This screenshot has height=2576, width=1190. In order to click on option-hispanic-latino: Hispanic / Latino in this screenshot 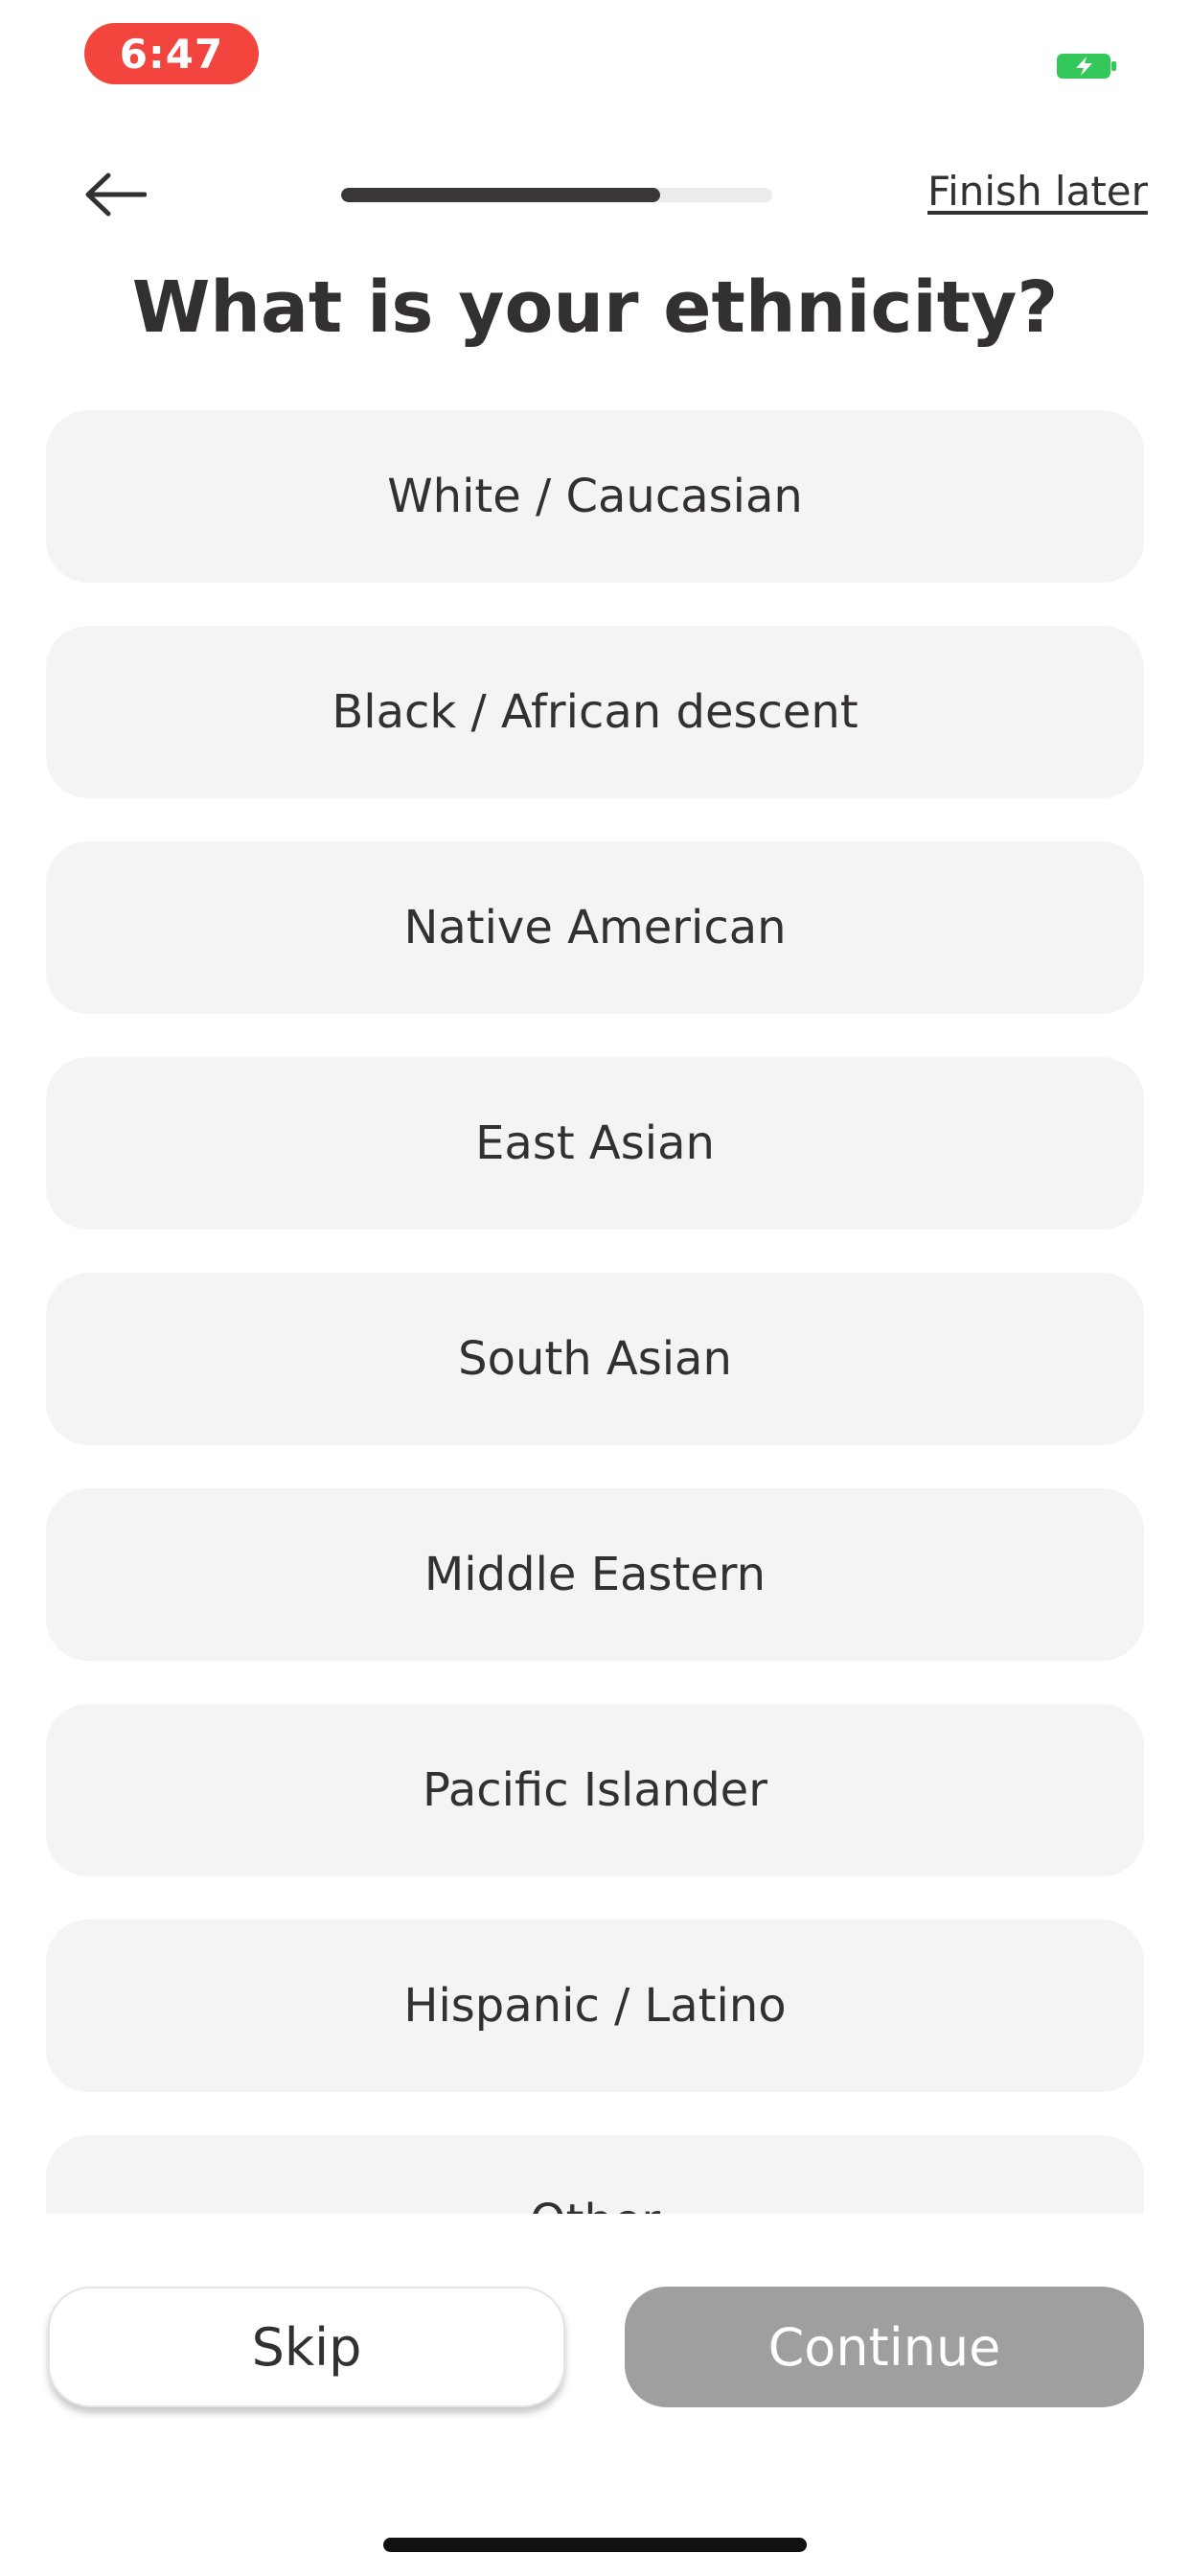, I will do `click(595, 2006)`.